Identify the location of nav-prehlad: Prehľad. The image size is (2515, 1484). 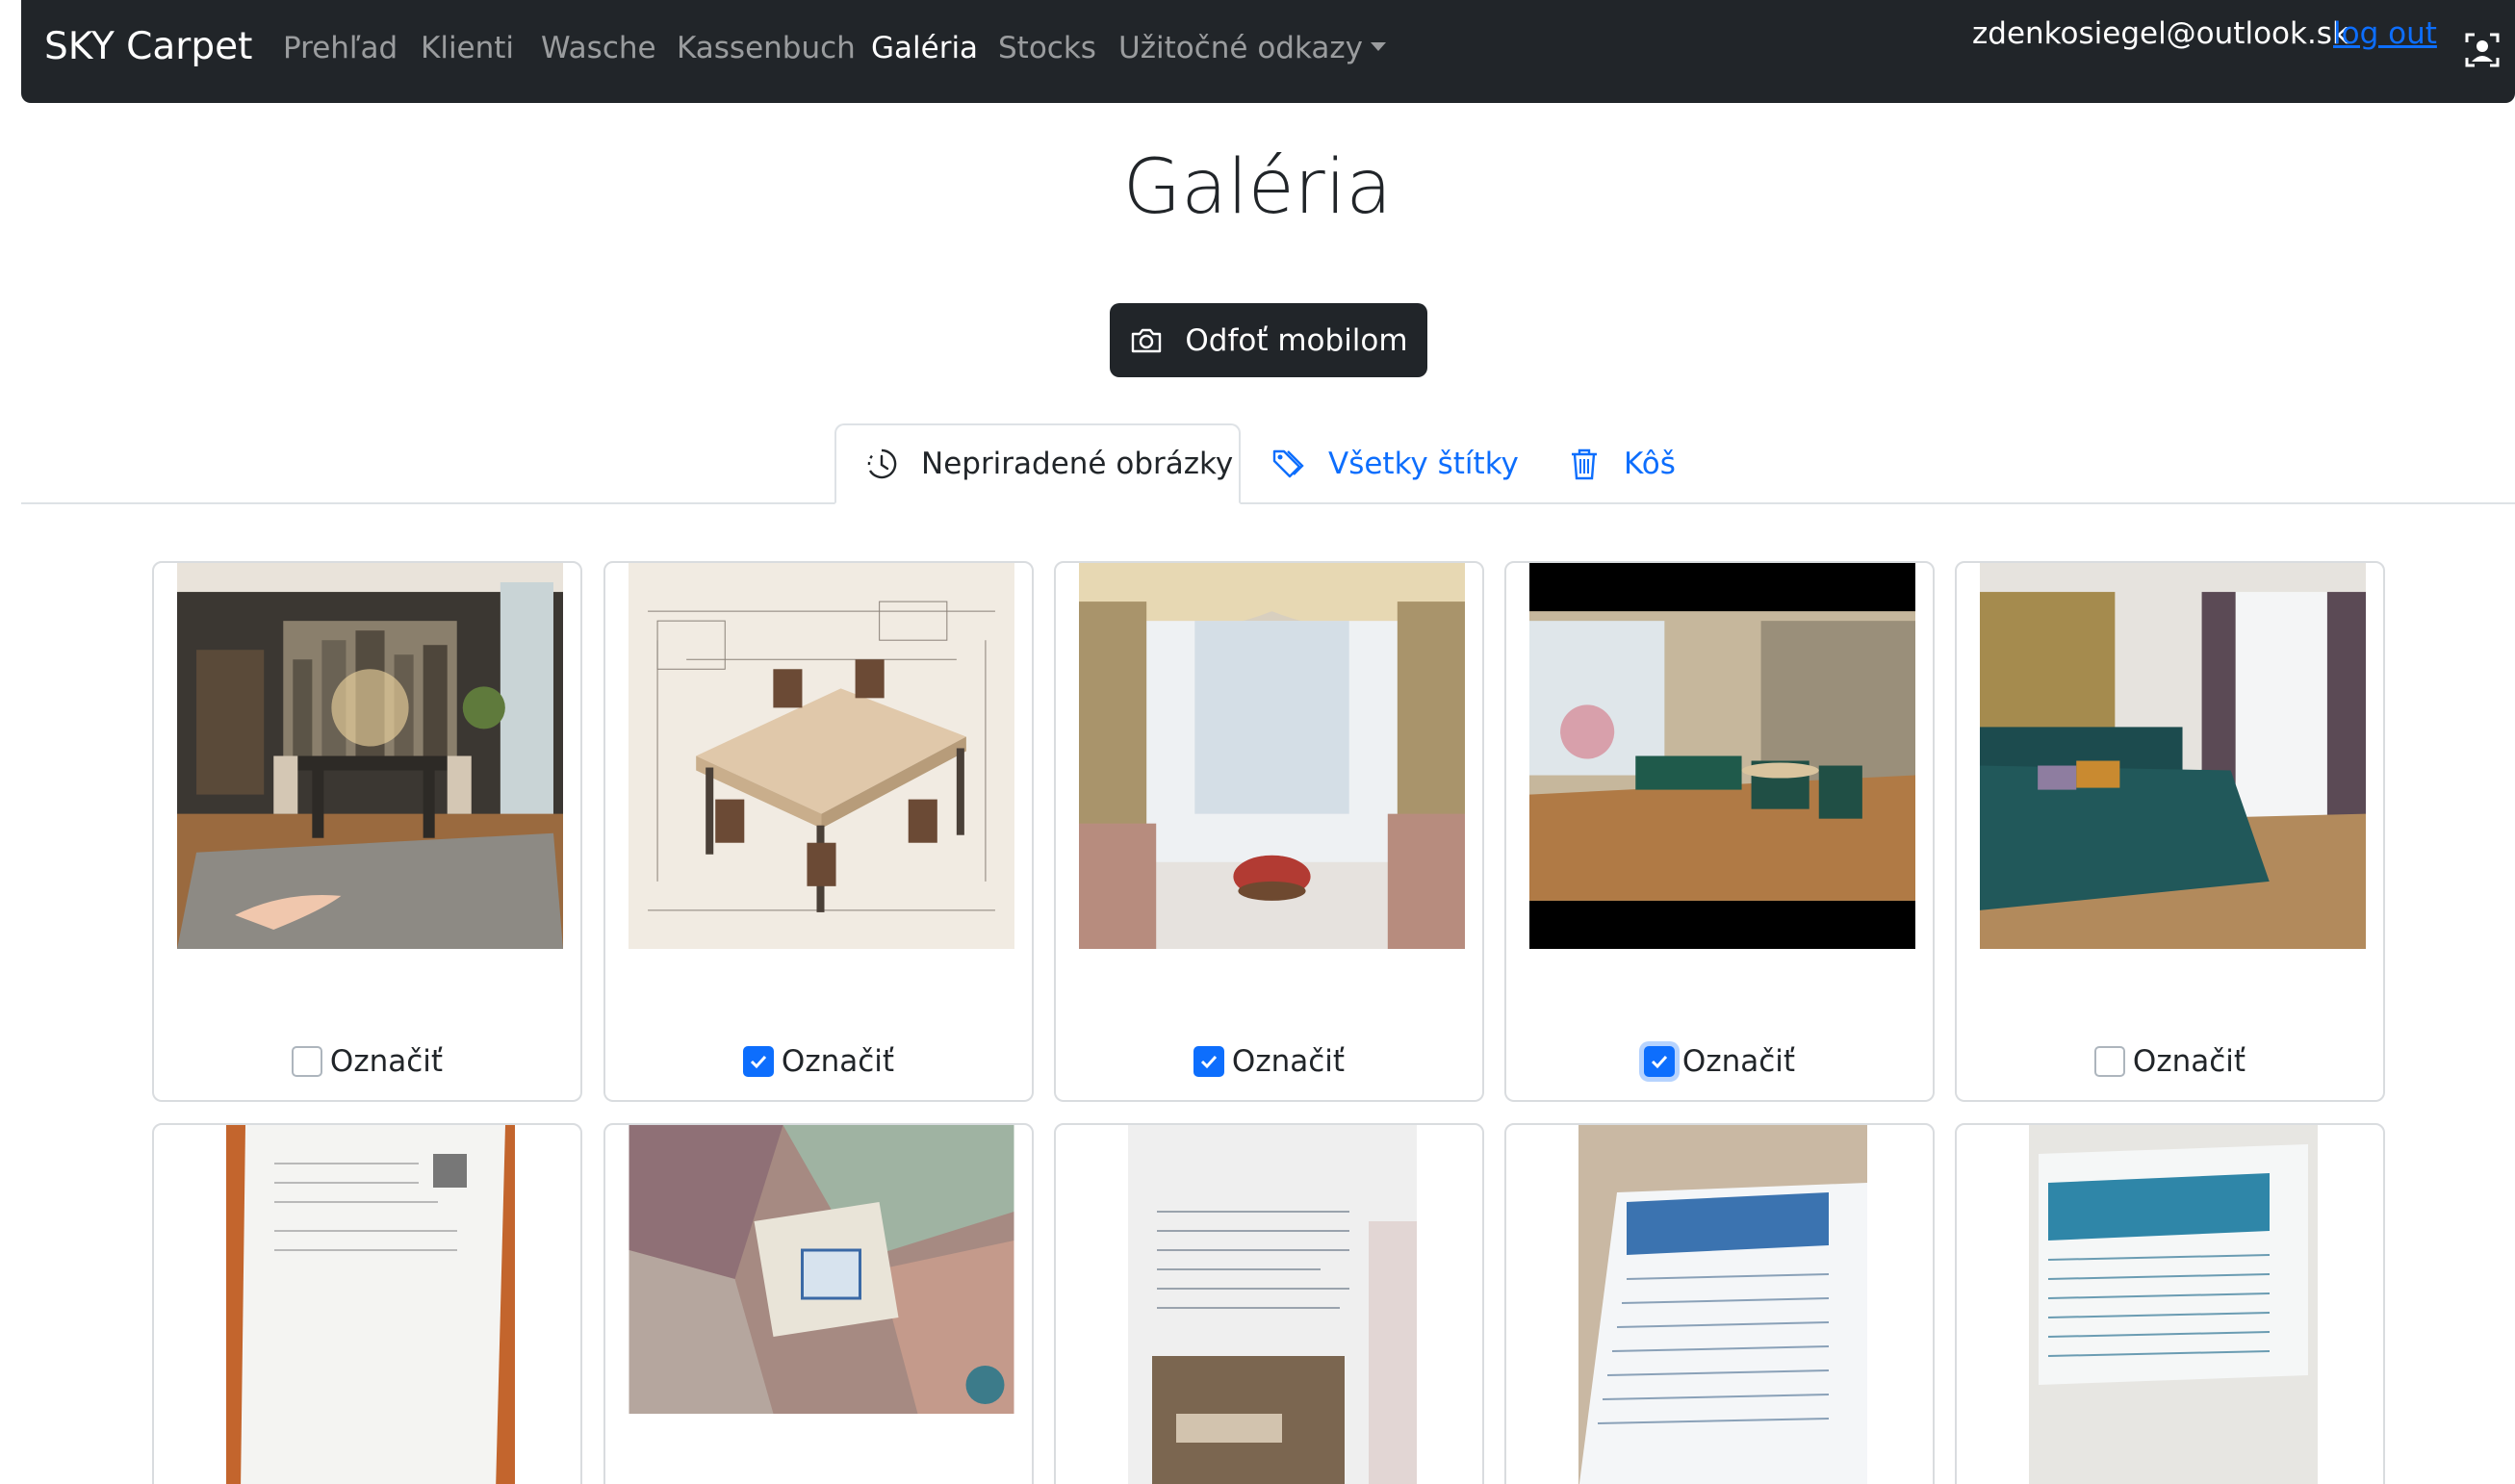
(340, 48).